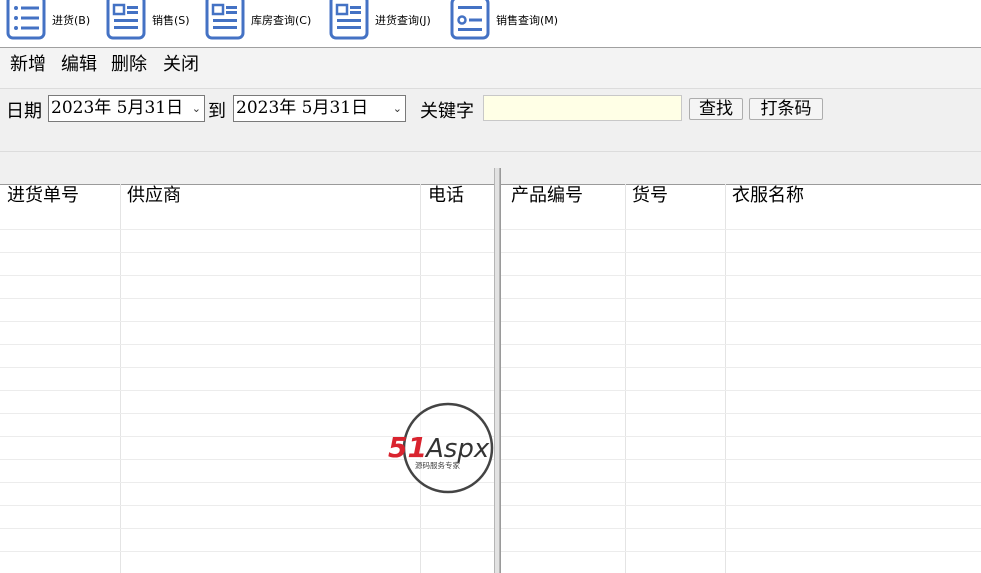 The image size is (981, 573). Describe the element at coordinates (407, 447) in the screenshot. I see `watermark-51-text: 51` at that location.